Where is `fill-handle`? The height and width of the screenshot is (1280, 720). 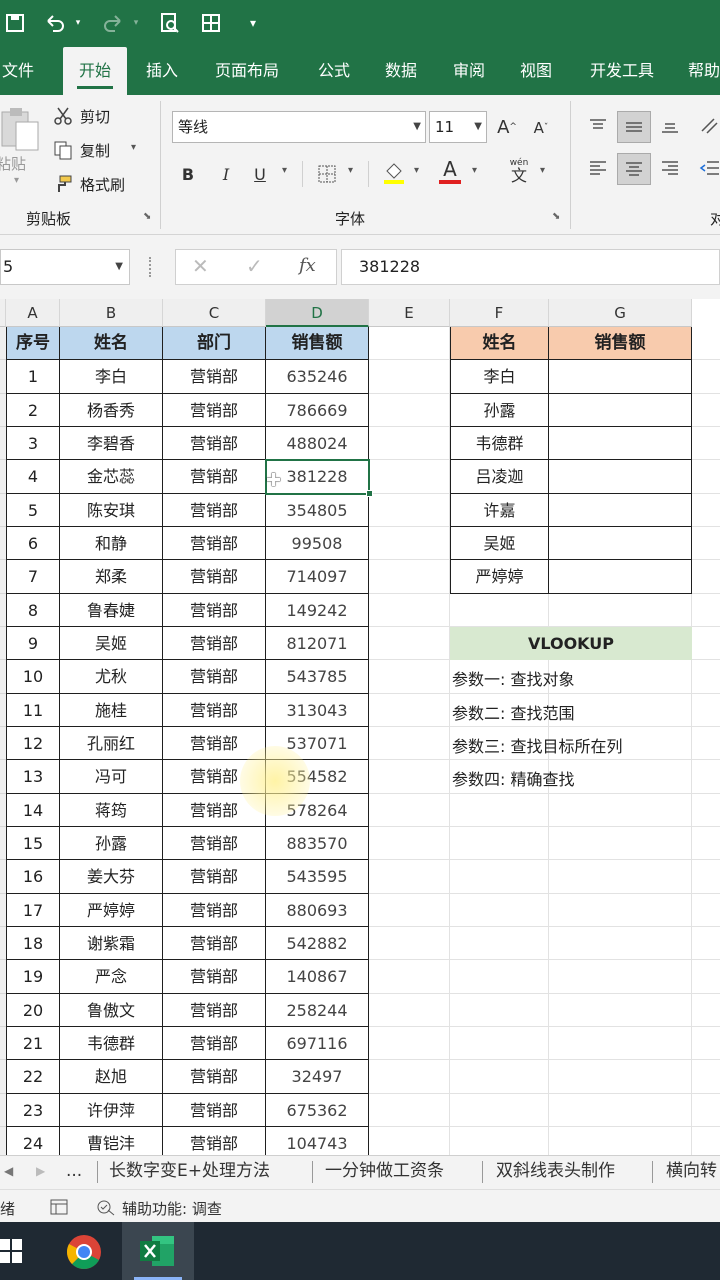
fill-handle is located at coordinates (369, 493).